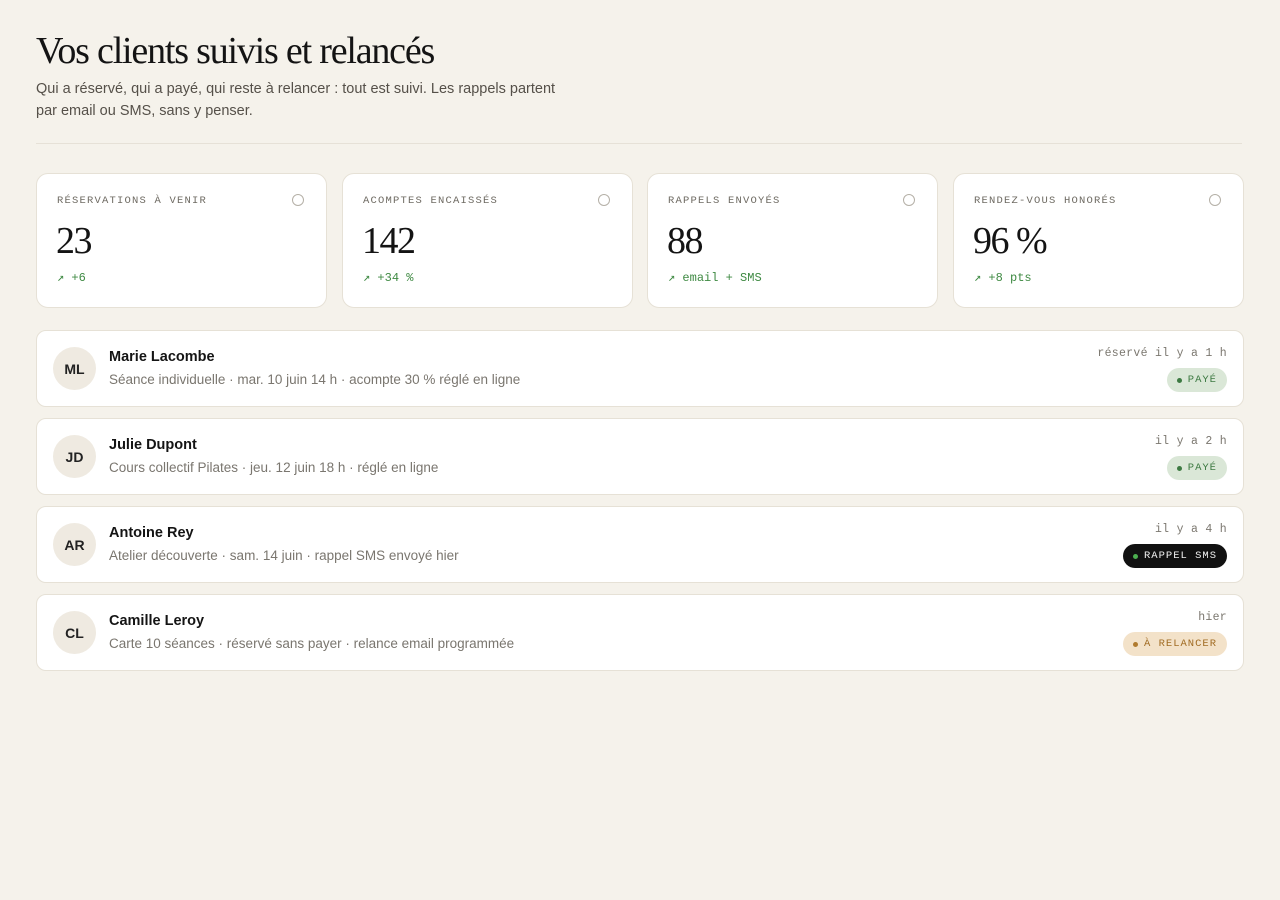 Image resolution: width=1280 pixels, height=900 pixels. I want to click on status-badge: RAPPEL SMS, so click(1174, 556).